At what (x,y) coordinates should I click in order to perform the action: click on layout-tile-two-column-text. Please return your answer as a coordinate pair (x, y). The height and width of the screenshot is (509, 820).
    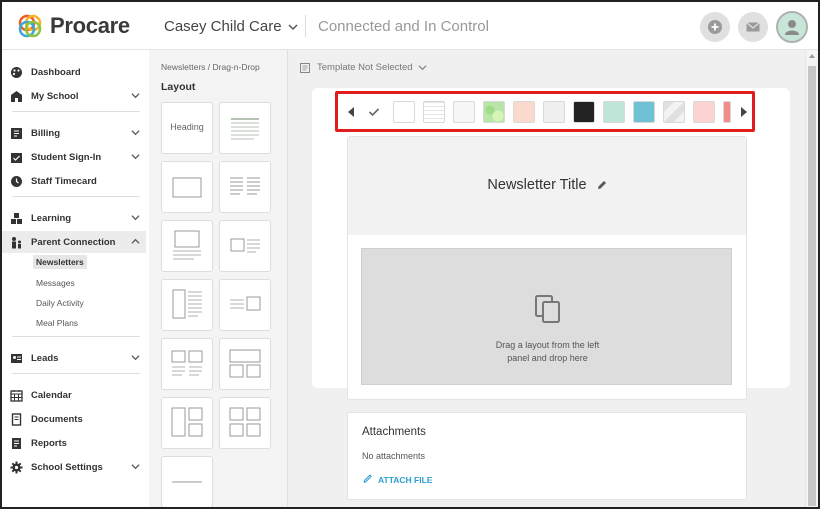
    Looking at the image, I should click on (245, 187).